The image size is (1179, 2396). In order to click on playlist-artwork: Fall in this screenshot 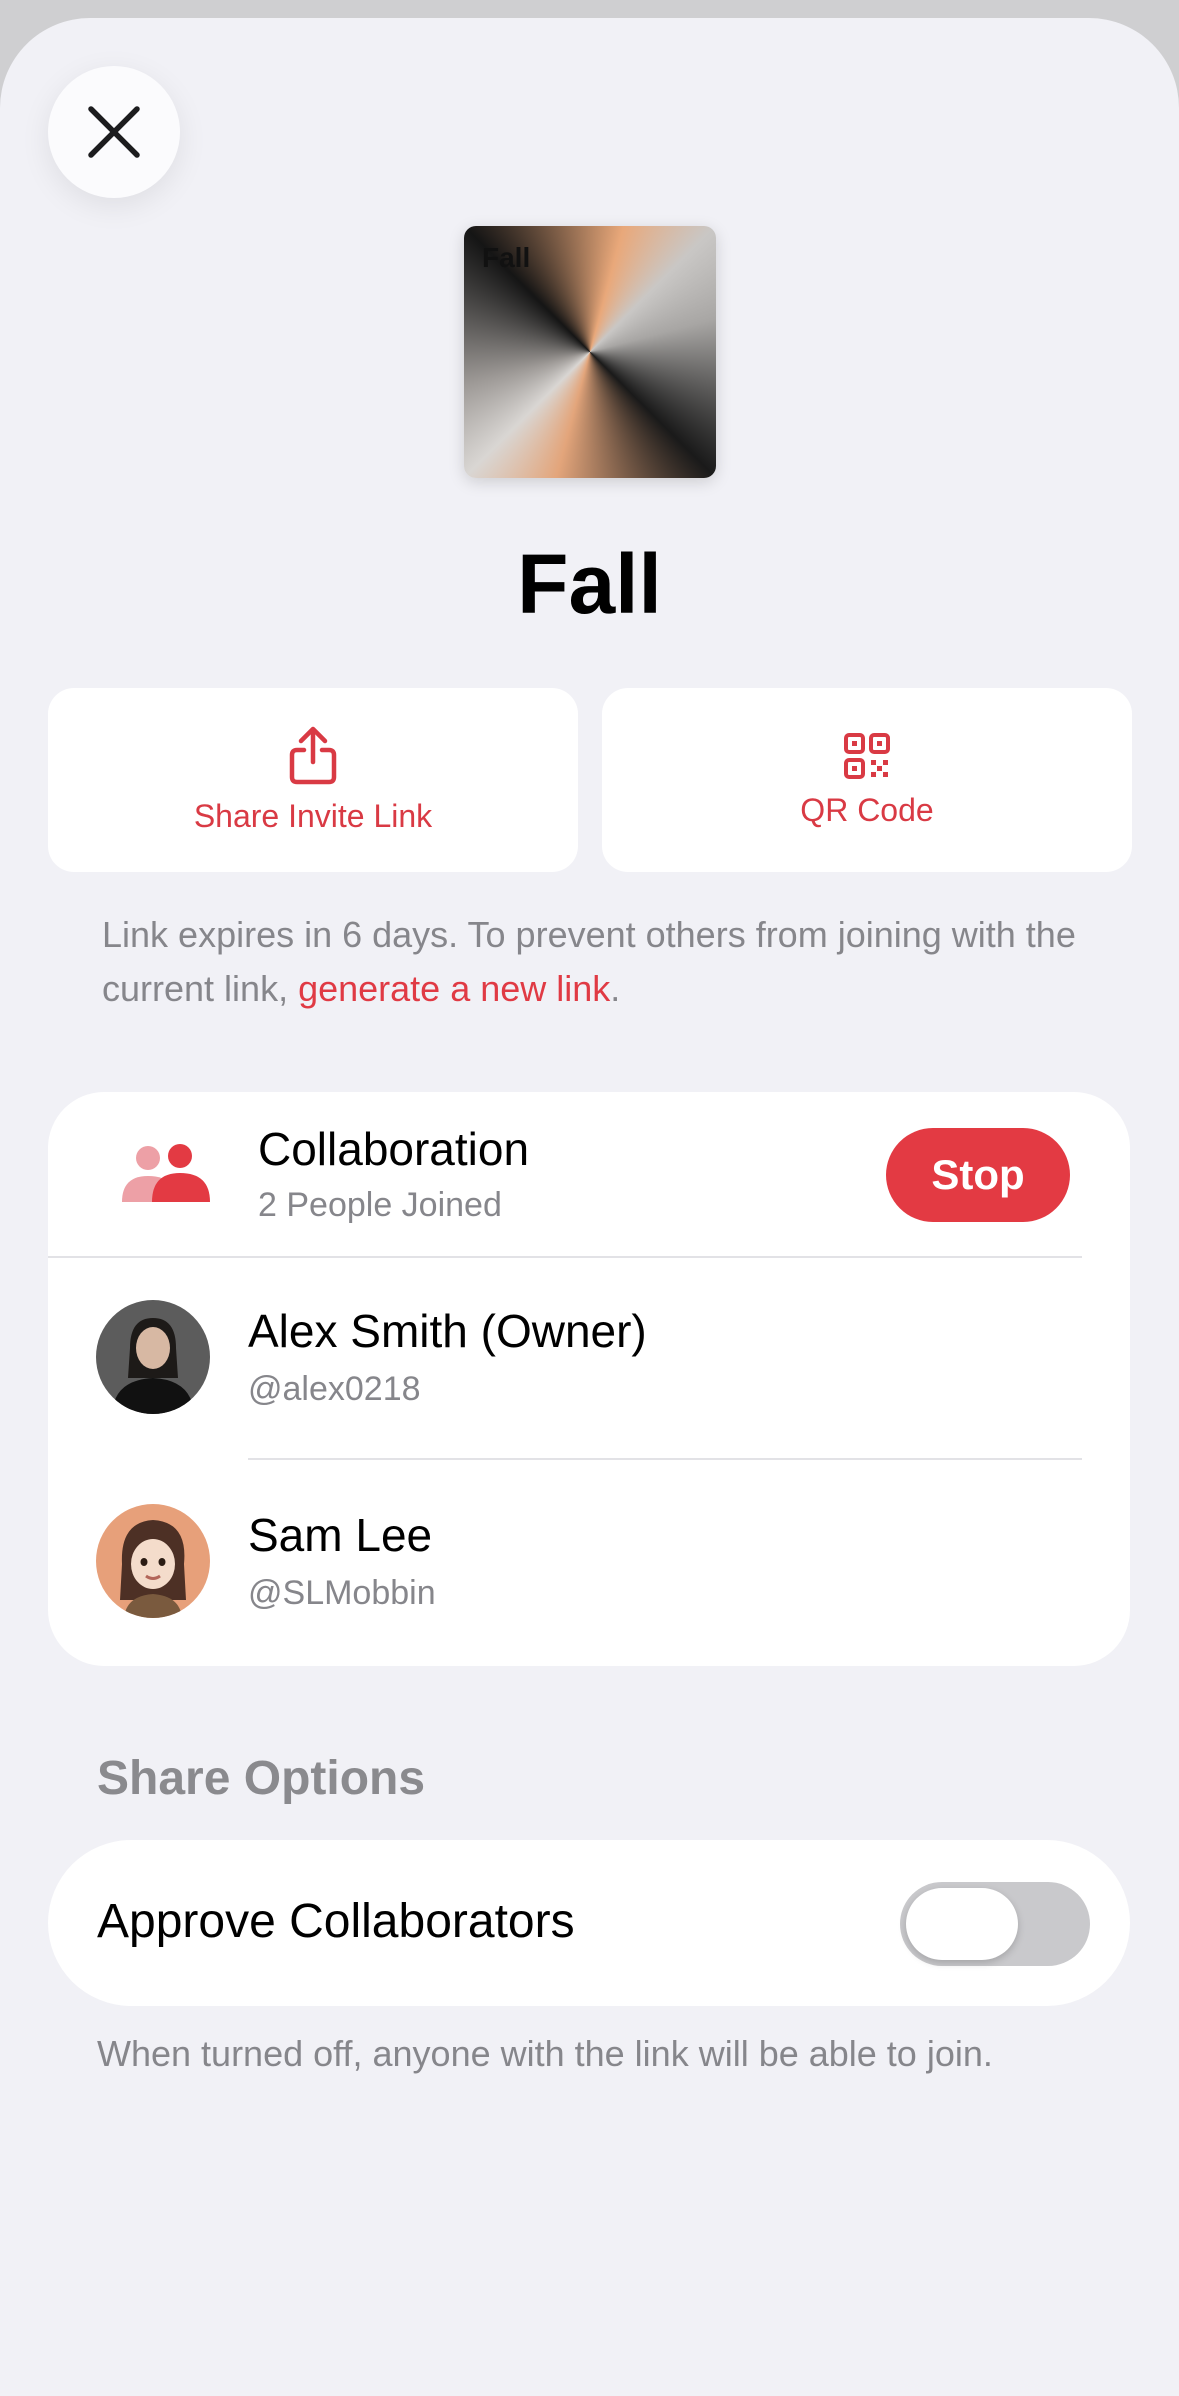, I will do `click(590, 352)`.